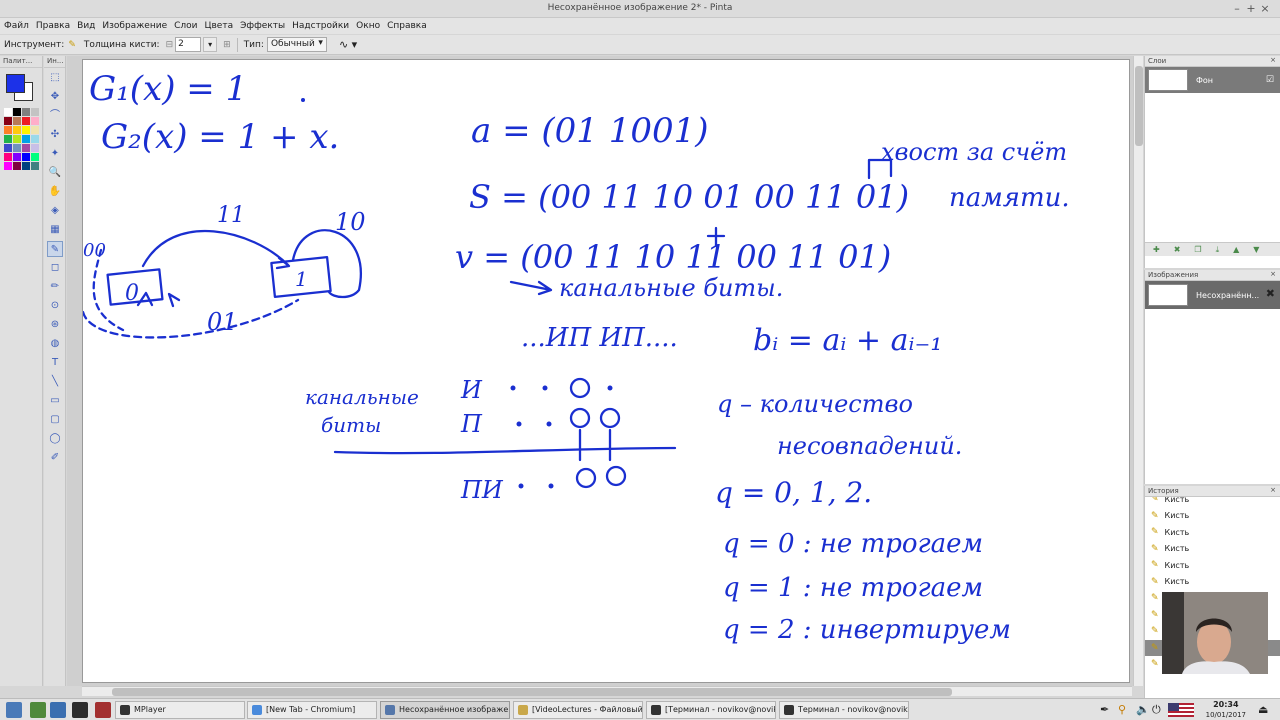 The height and width of the screenshot is (720, 1280). I want to click on horizontal-scroll-thumb, so click(532, 692).